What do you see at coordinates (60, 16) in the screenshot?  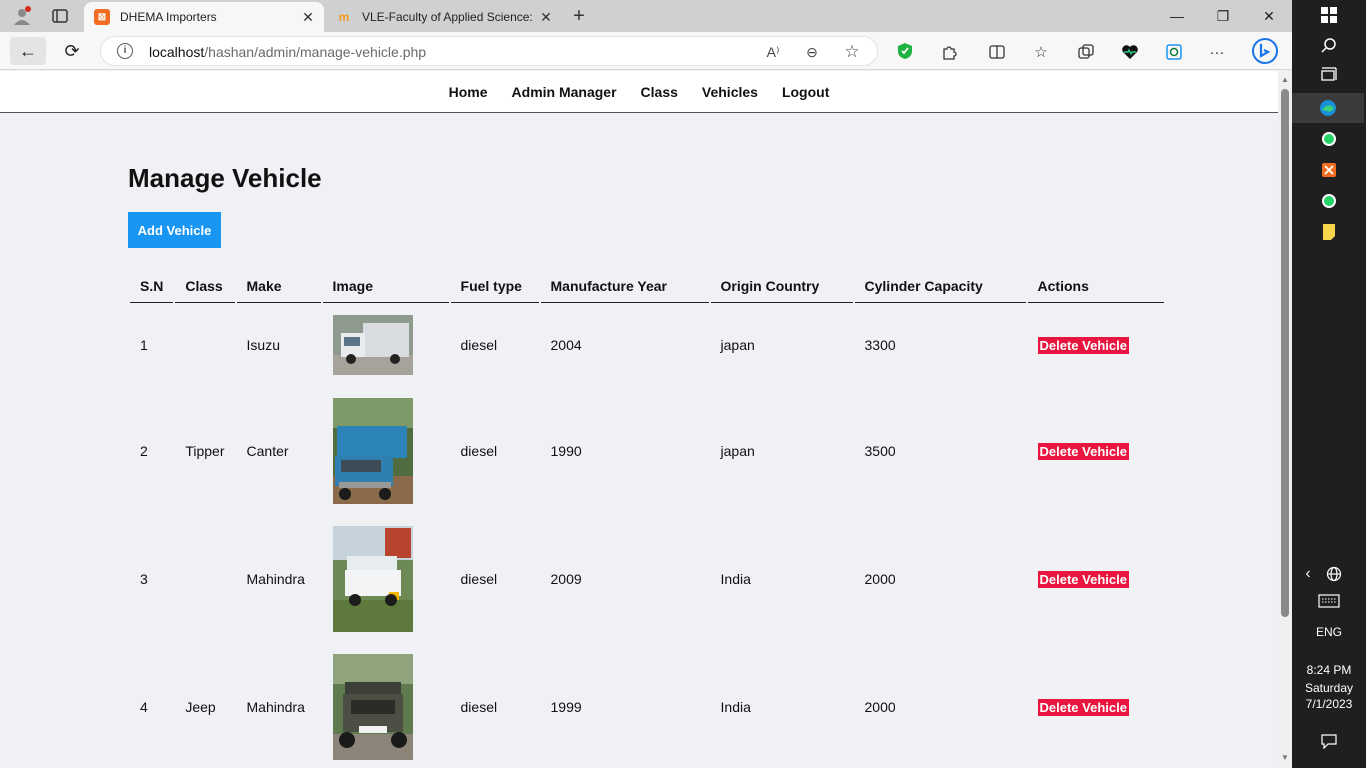 I see `tab-actions-icon` at bounding box center [60, 16].